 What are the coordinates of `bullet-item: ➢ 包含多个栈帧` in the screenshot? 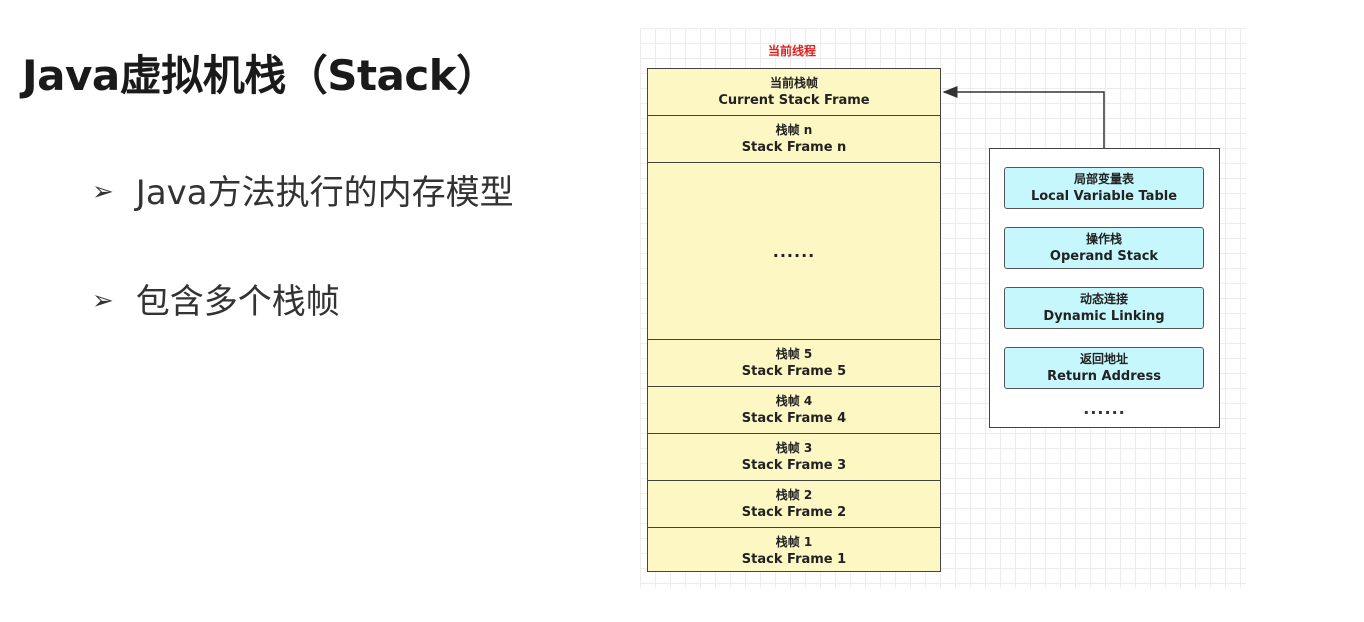 It's located at (216, 298).